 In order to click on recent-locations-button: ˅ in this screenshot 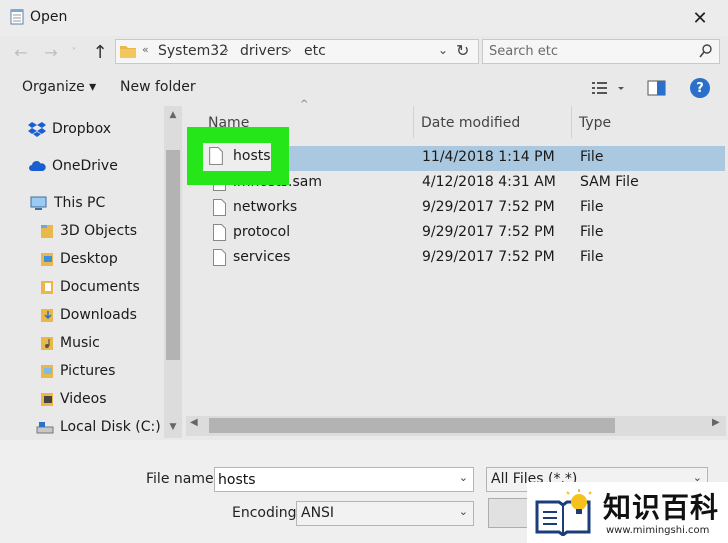, I will do `click(74, 52)`.